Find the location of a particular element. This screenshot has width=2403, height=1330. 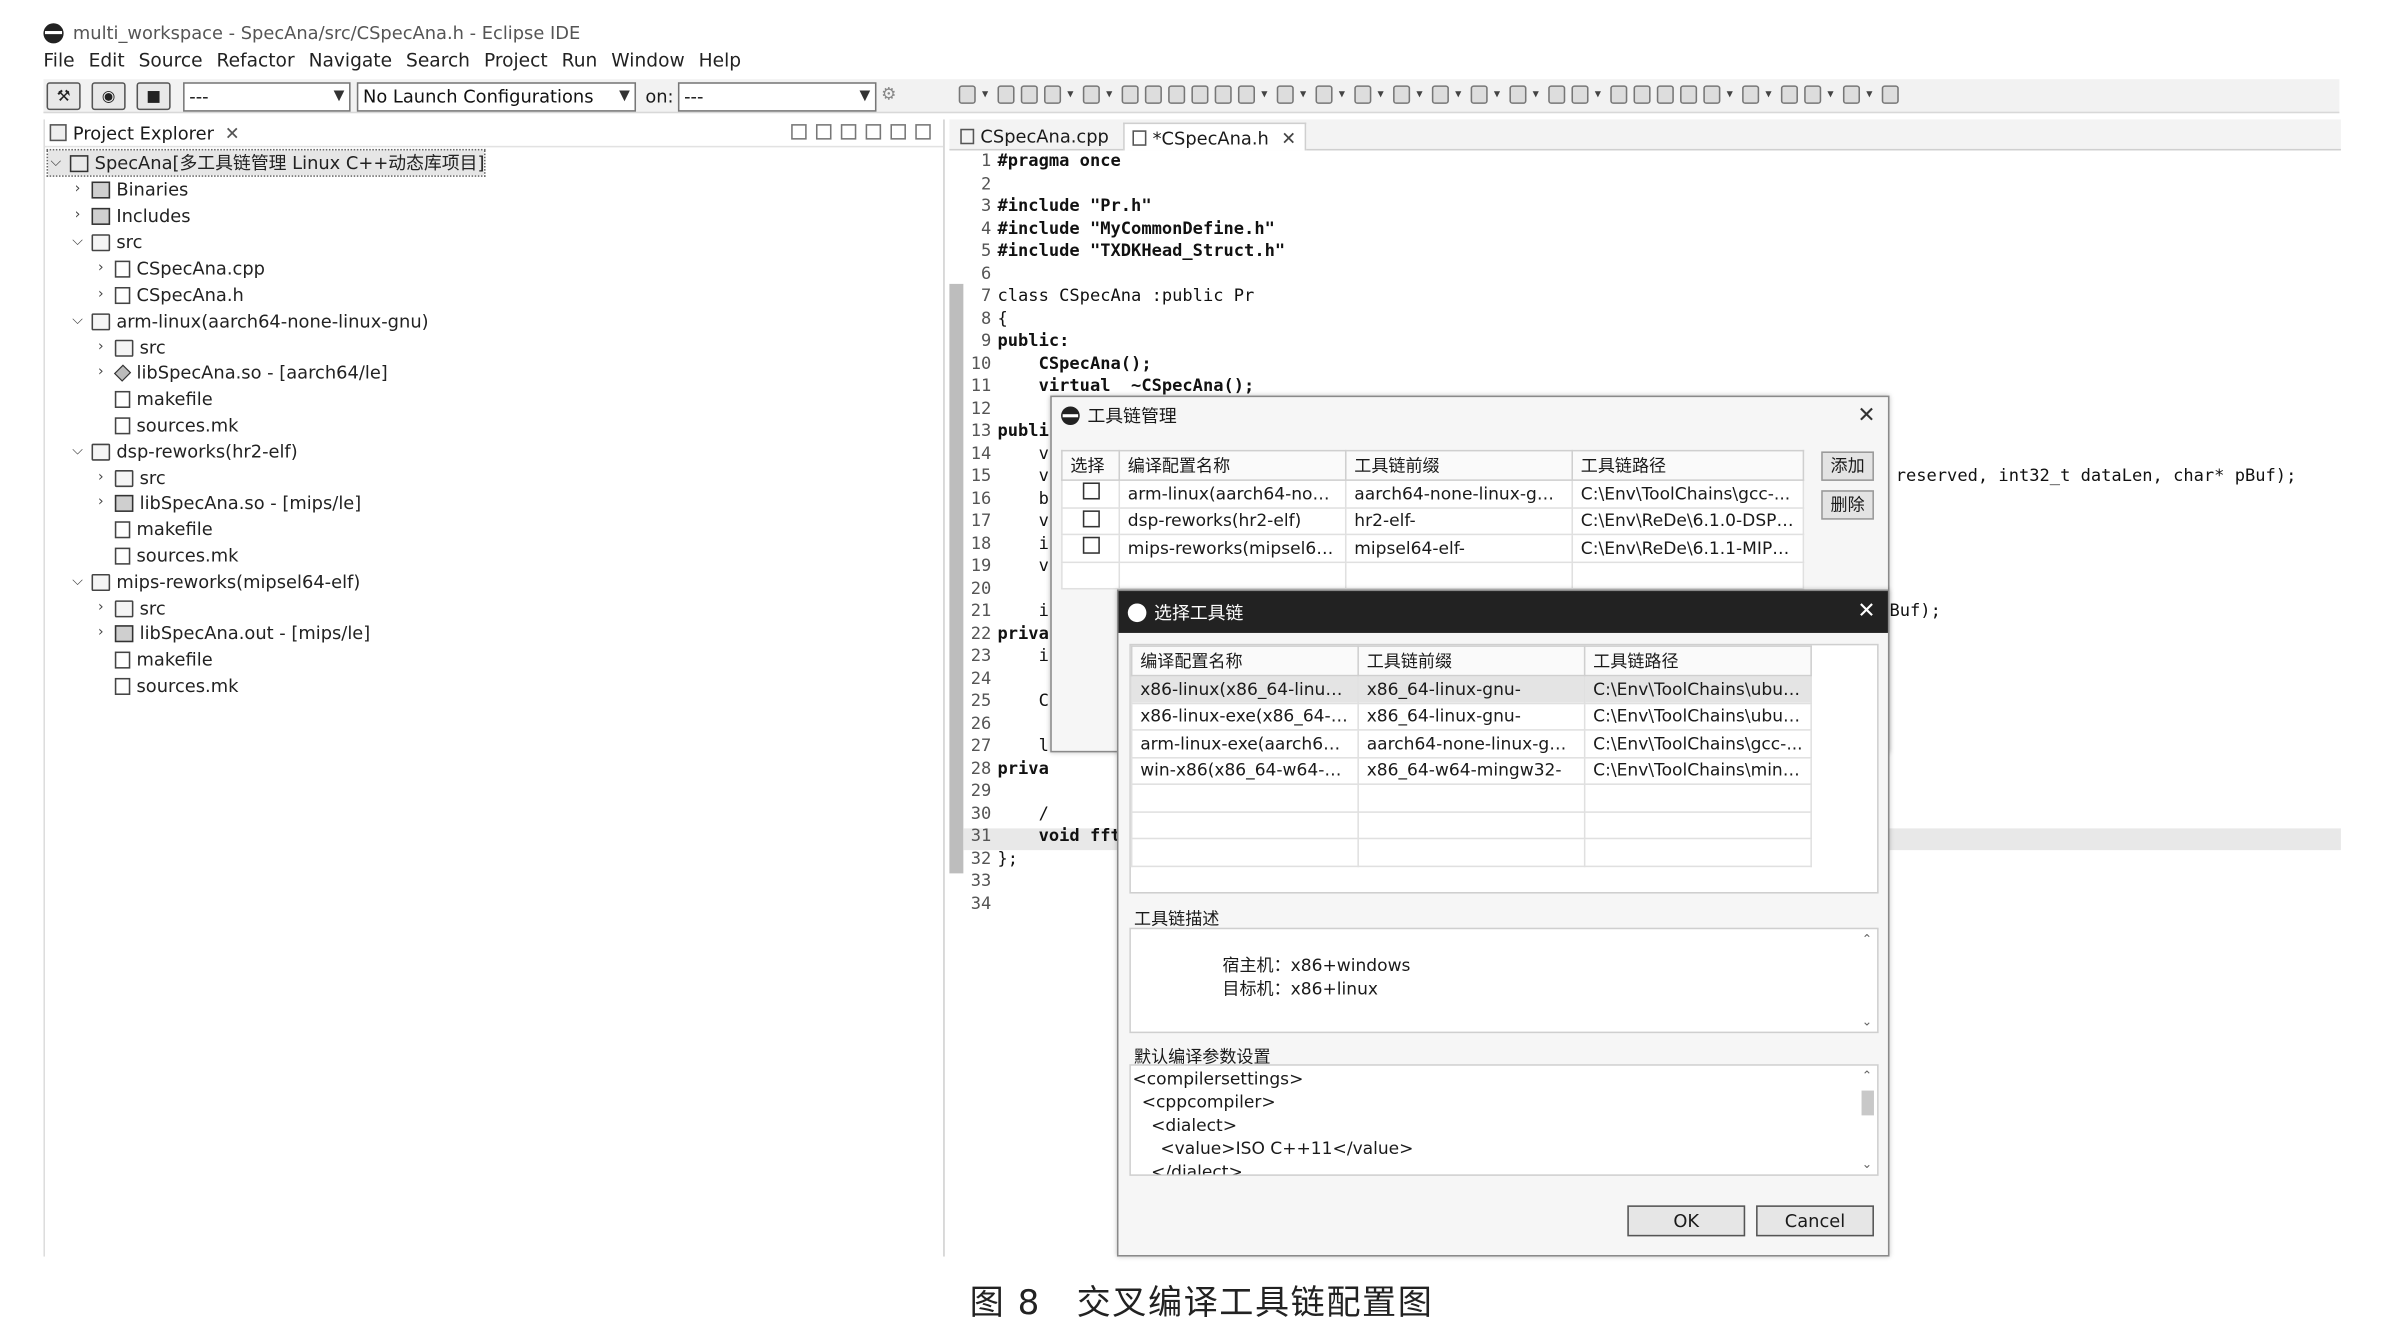

tree-item-arm-sources: sources.mk is located at coordinates (165, 425).